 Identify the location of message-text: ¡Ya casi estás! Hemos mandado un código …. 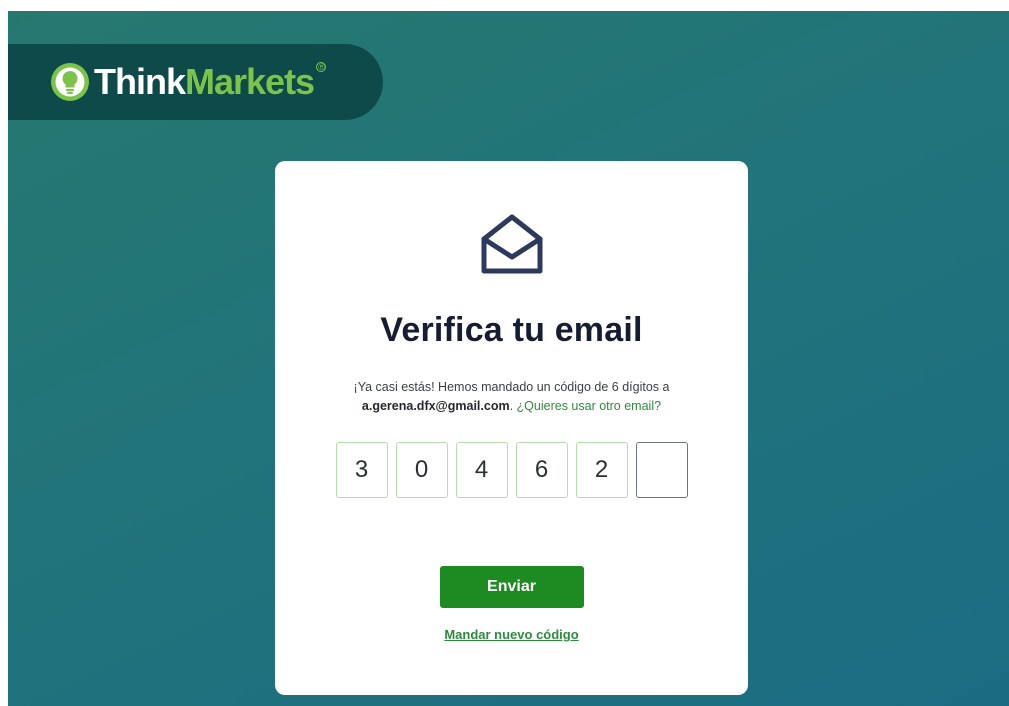
(511, 387).